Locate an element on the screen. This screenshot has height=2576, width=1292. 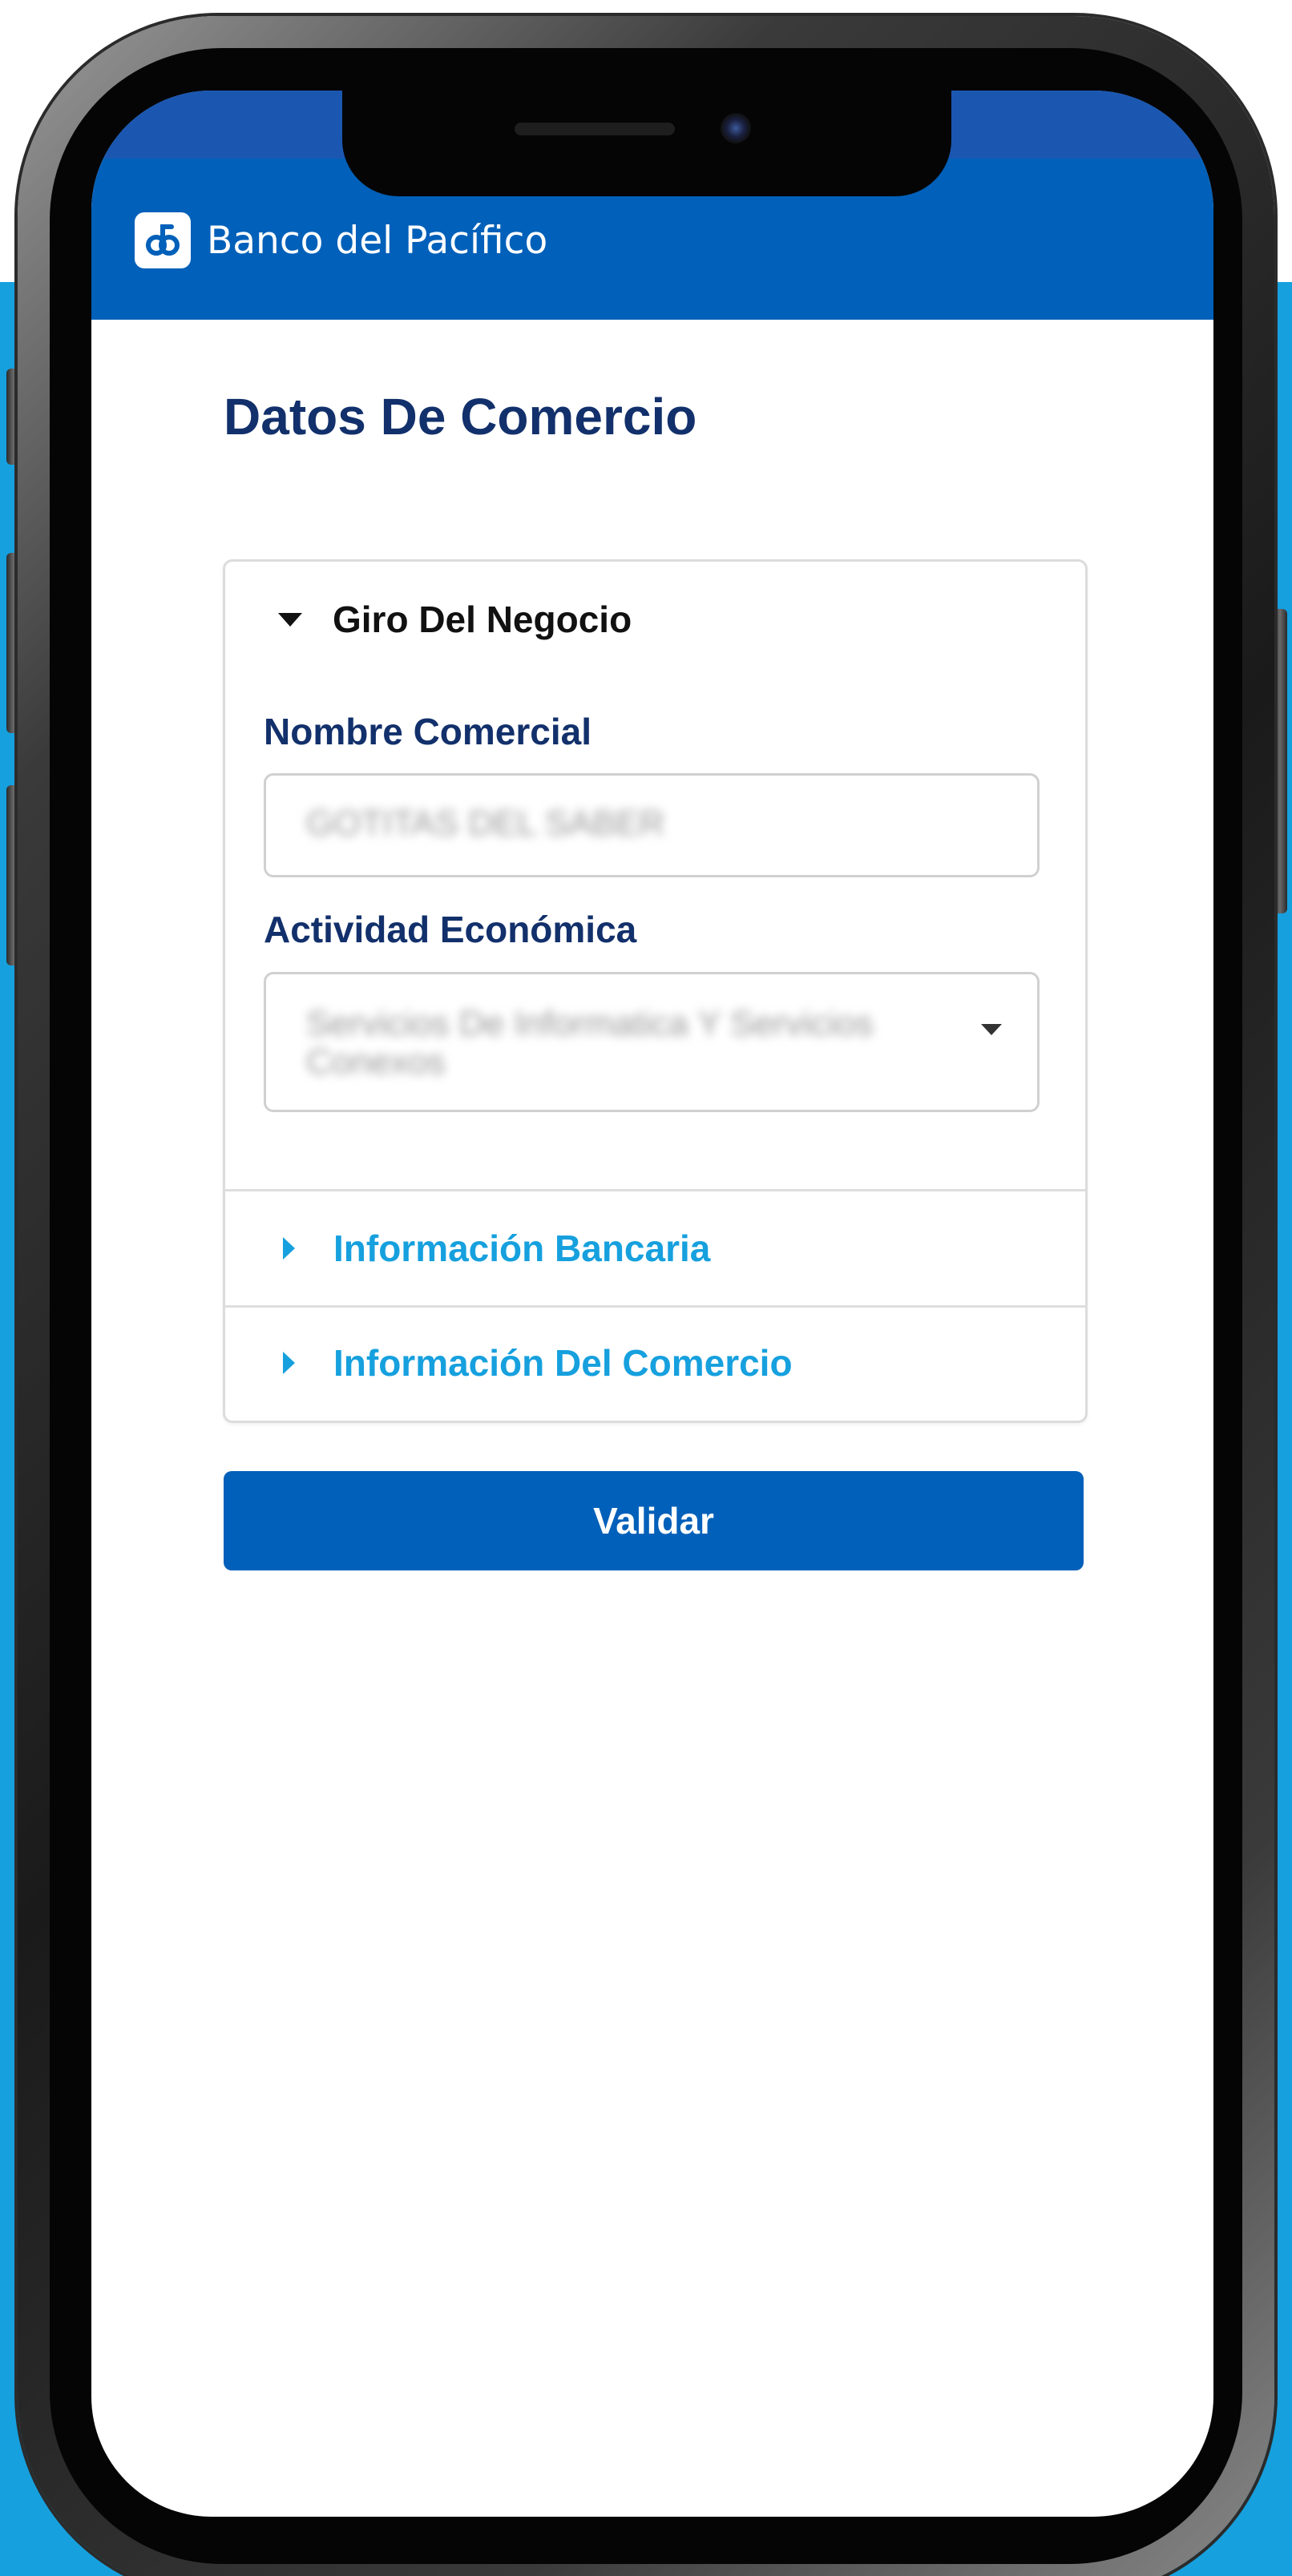
actividad-economica-label: Actividad Económica is located at coordinates (450, 929).